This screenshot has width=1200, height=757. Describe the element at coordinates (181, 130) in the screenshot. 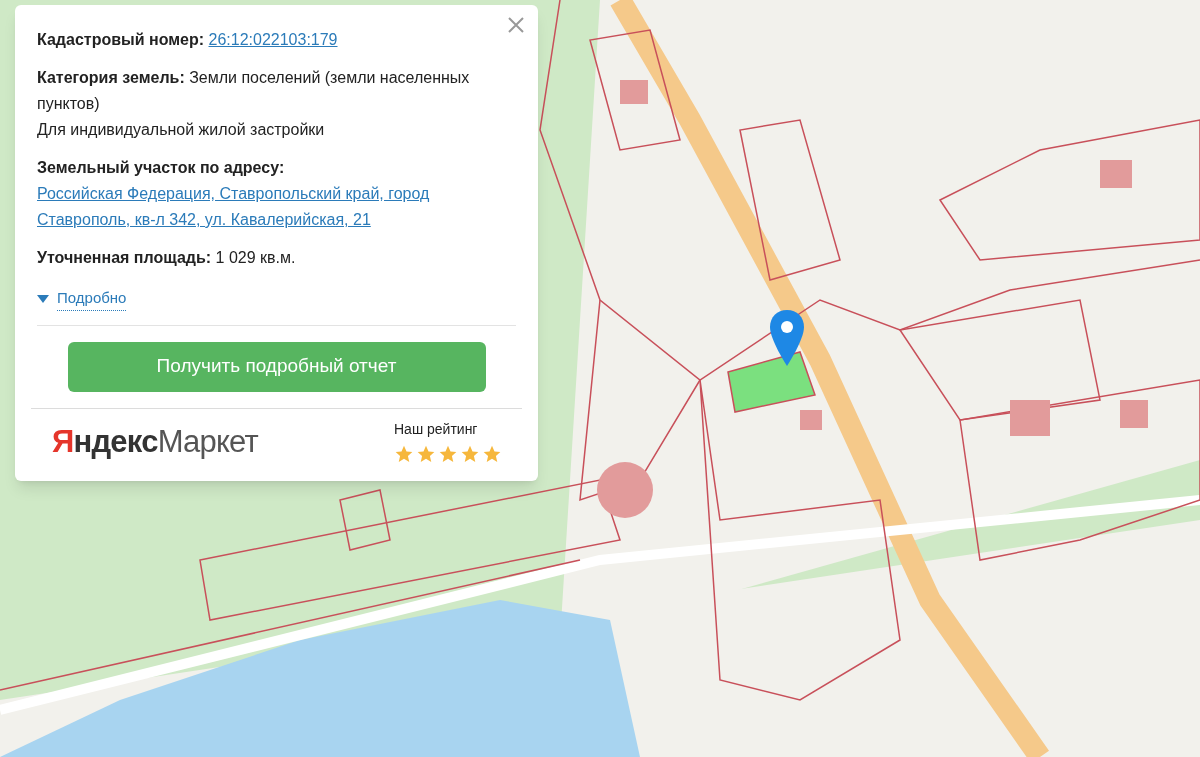

I see `field-note: Для индивидуальной жилой застройки` at that location.